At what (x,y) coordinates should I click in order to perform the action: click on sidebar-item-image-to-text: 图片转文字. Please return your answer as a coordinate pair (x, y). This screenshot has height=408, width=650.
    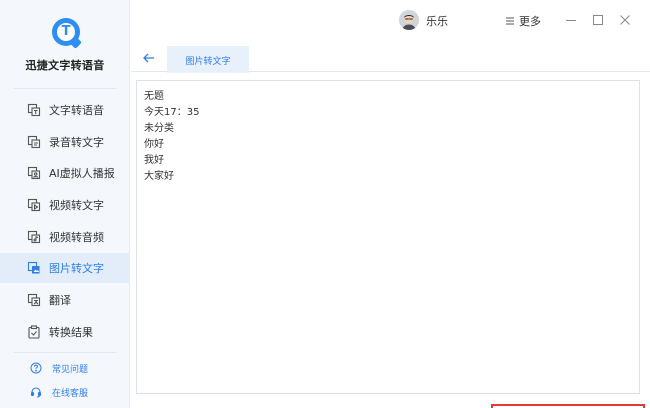
    Looking at the image, I should click on (65, 268).